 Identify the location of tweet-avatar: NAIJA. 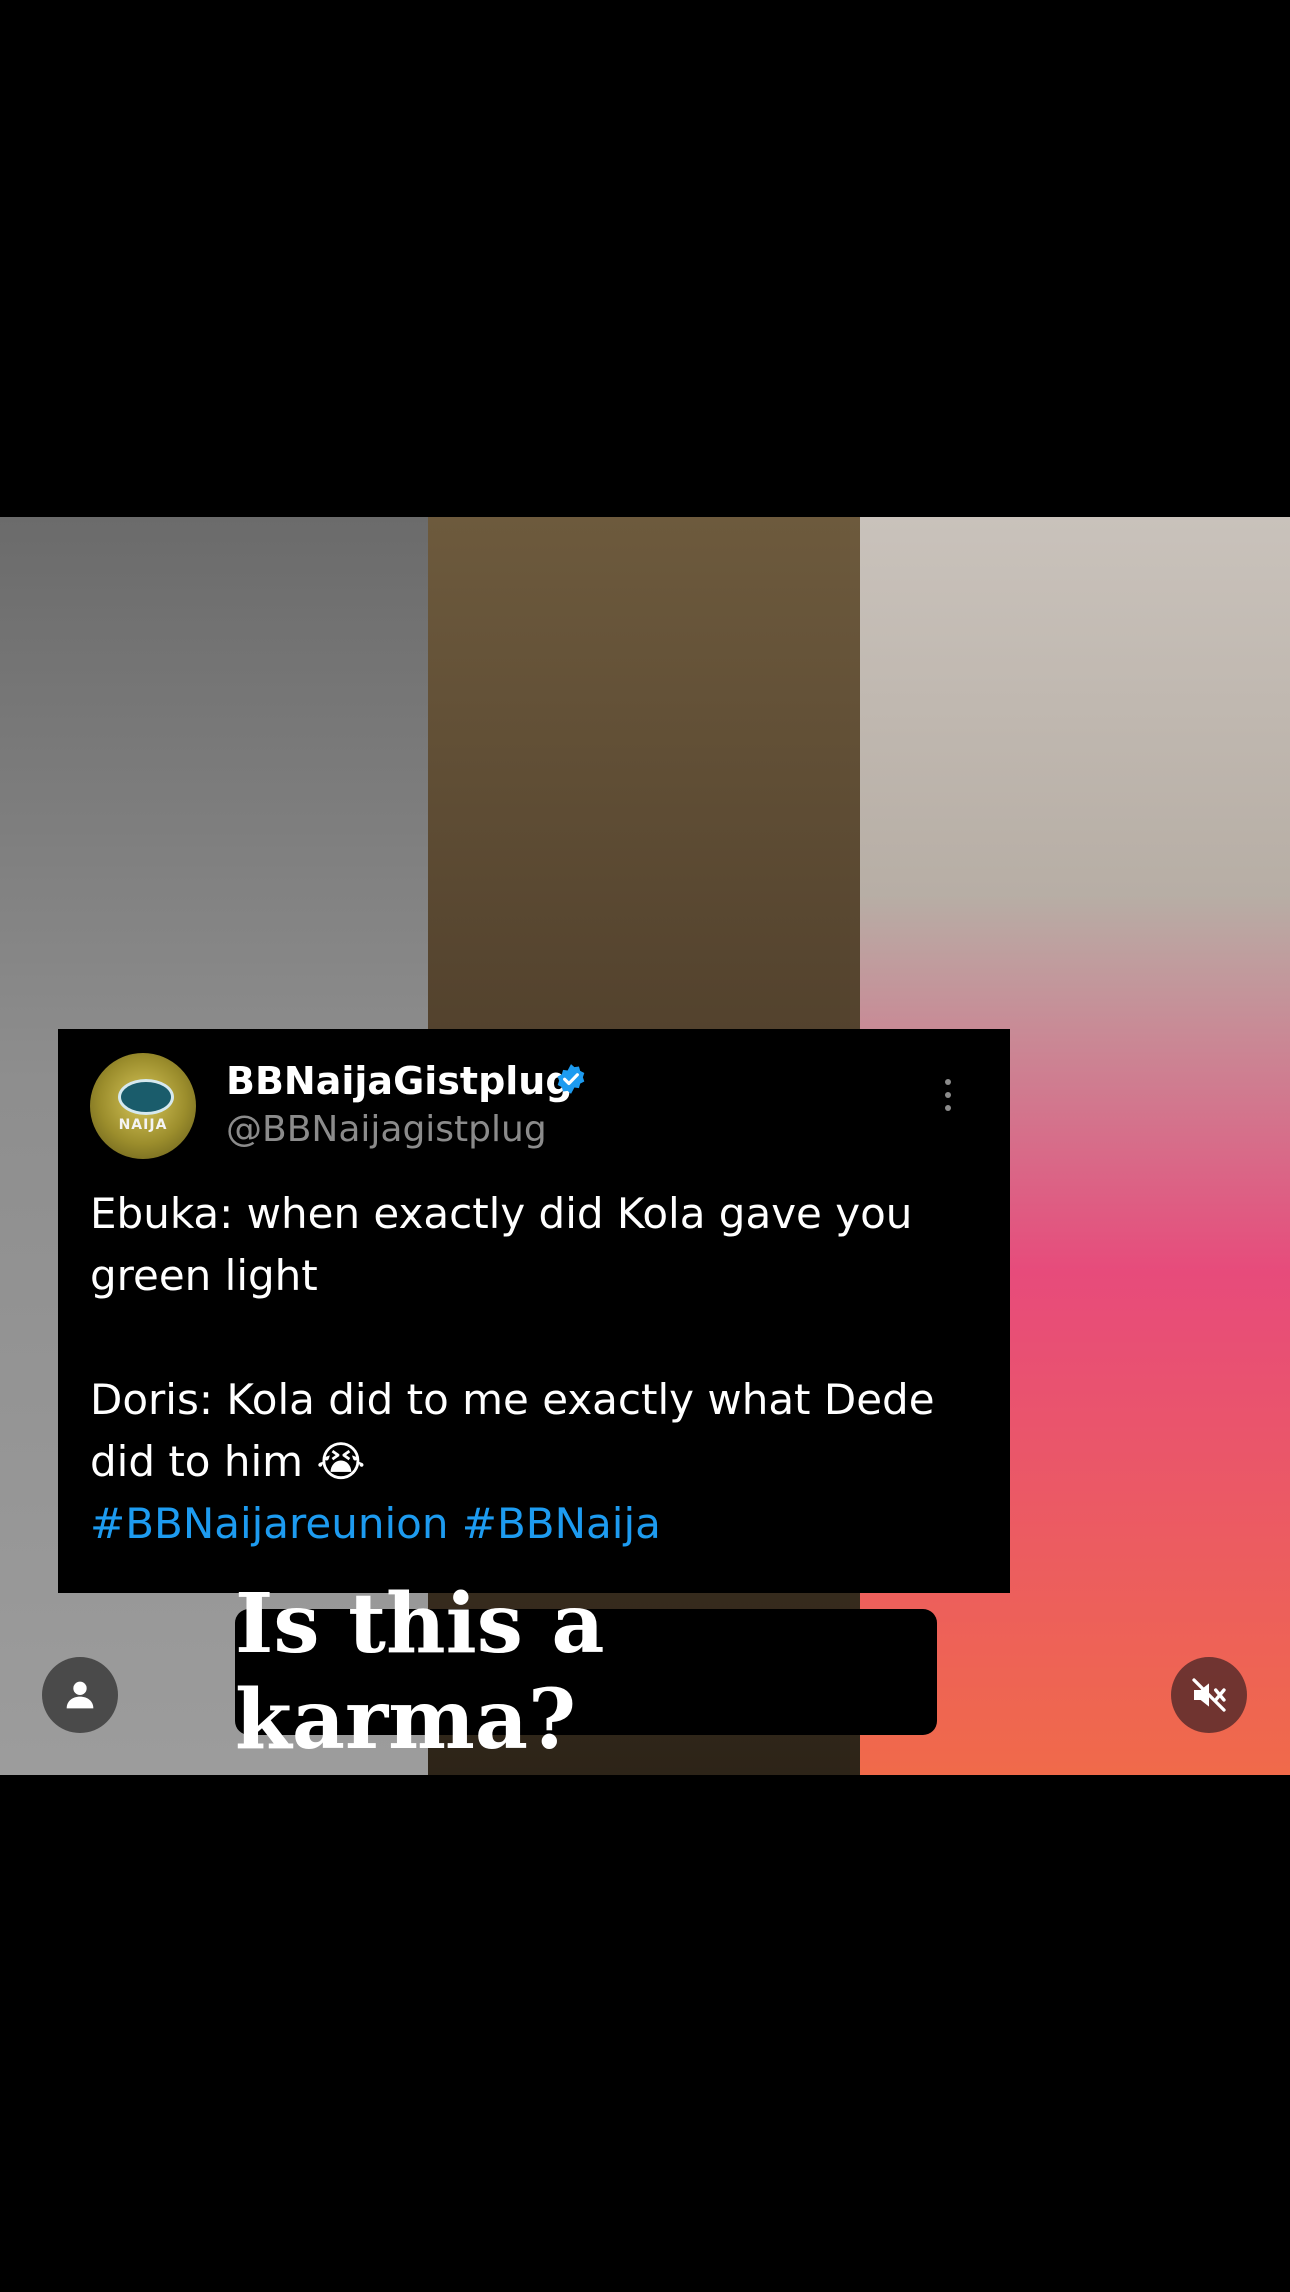
(143, 1106).